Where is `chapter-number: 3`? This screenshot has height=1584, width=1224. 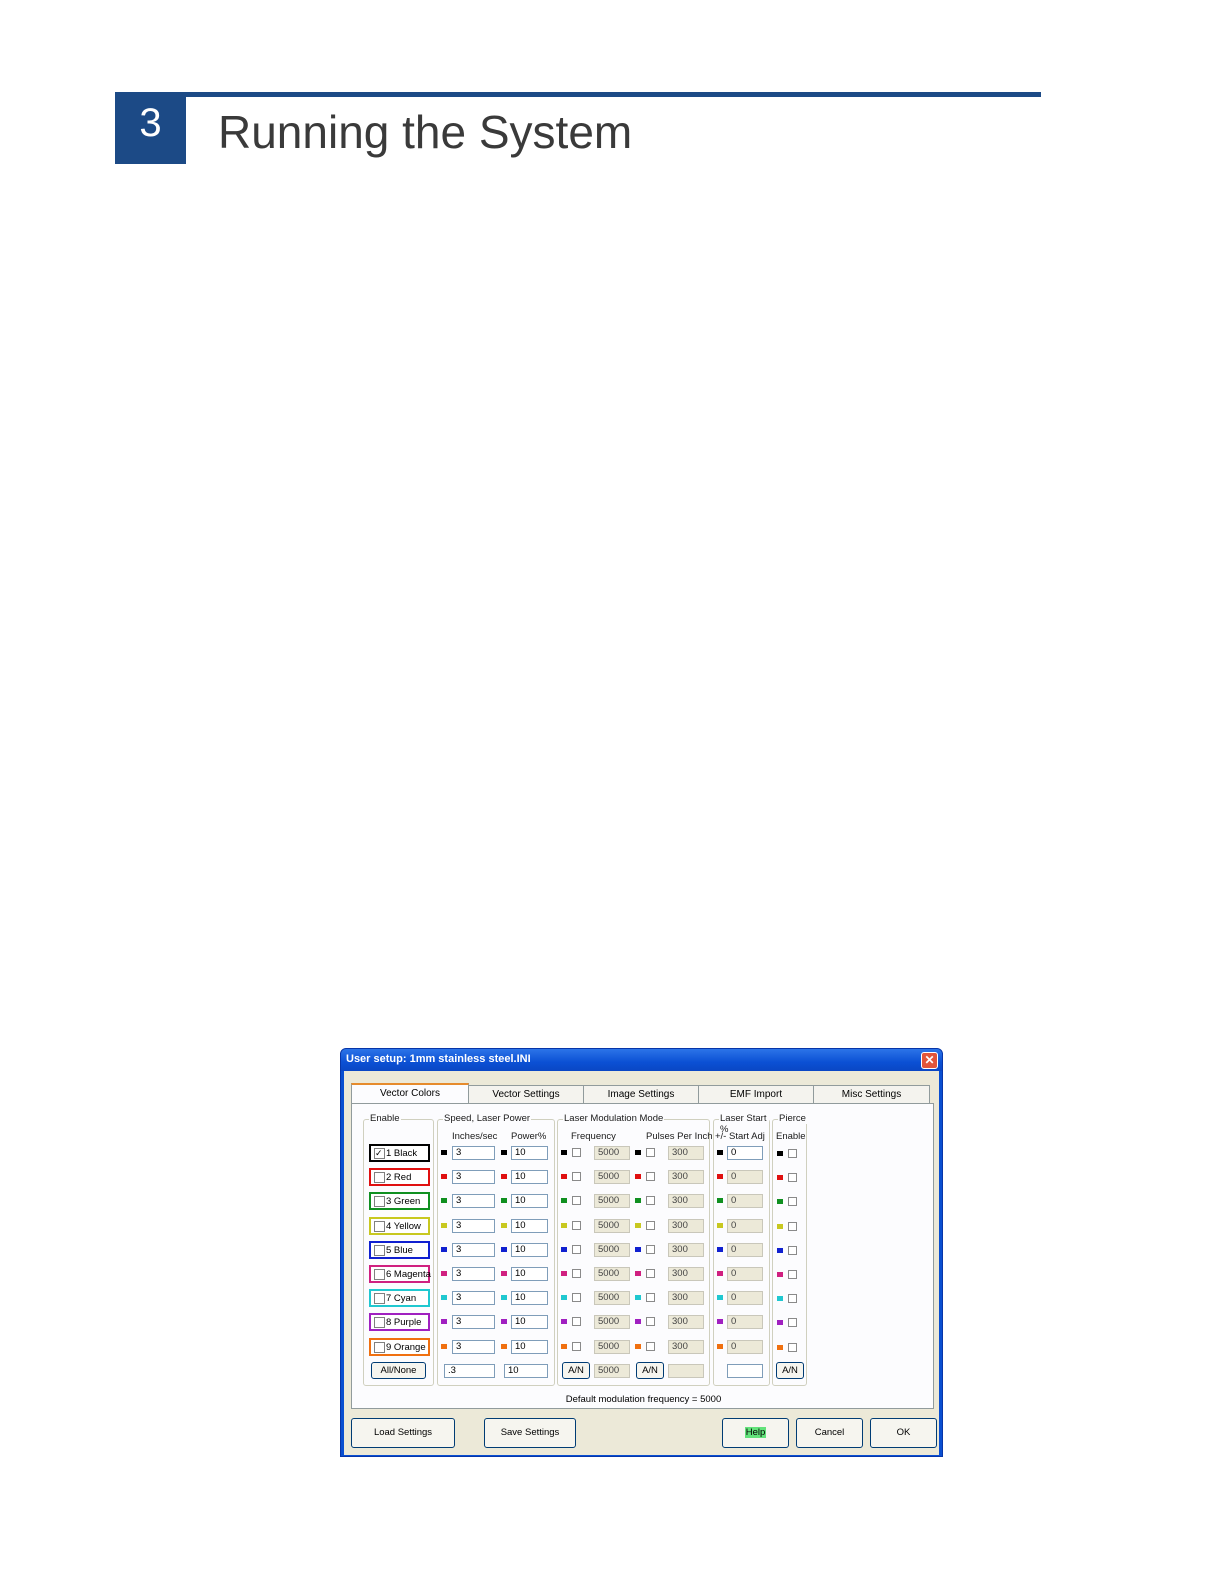
chapter-number: 3 is located at coordinates (150, 128).